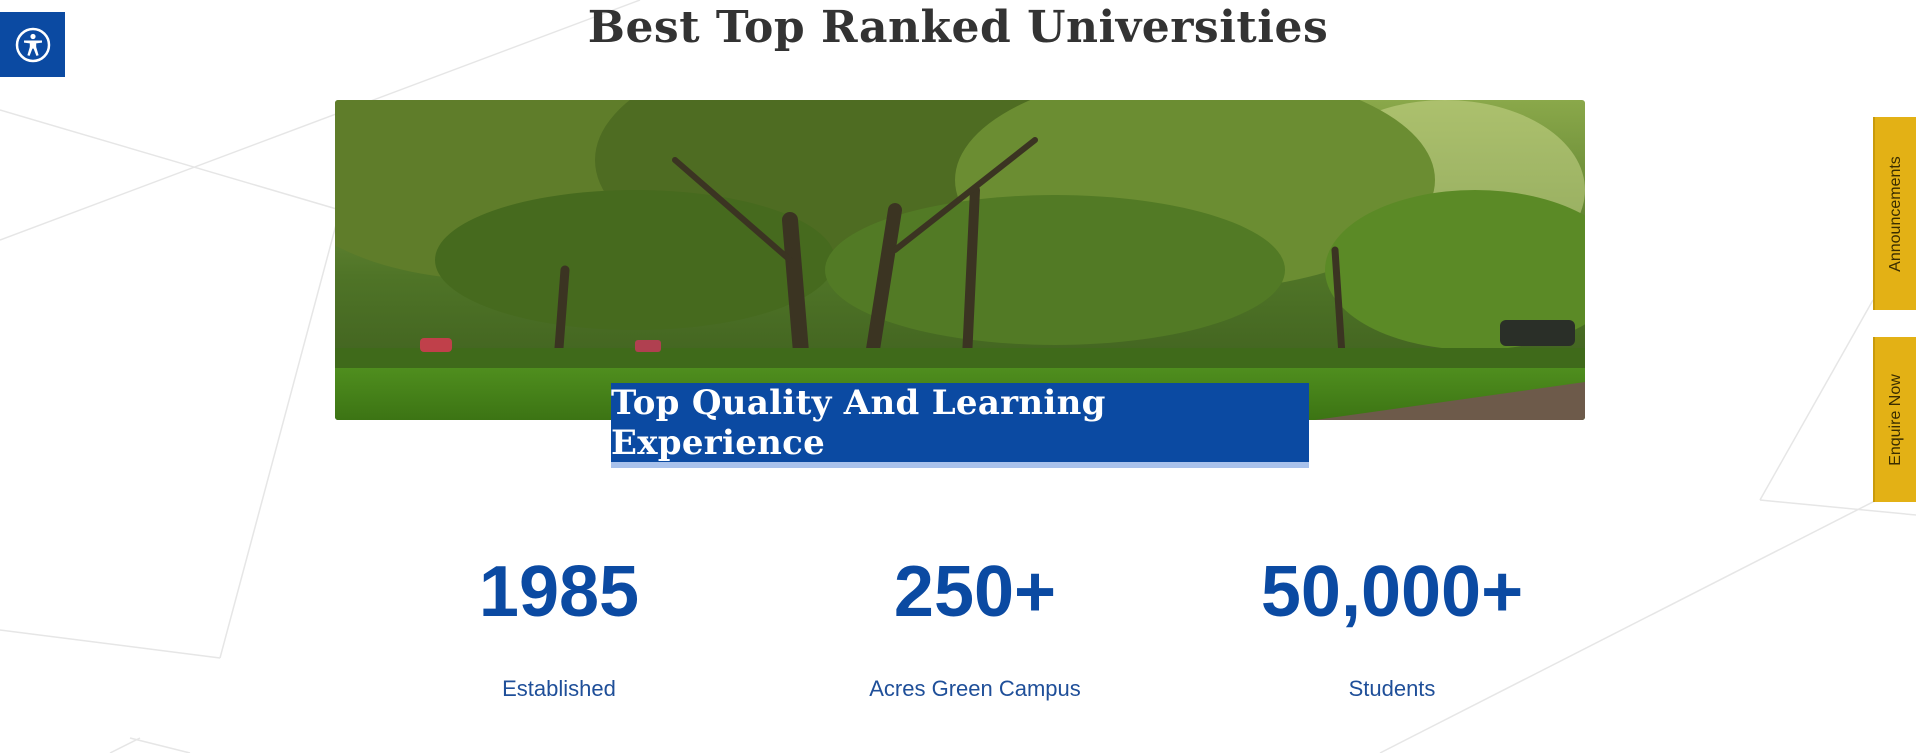 This screenshot has width=1916, height=753. Describe the element at coordinates (559, 592) in the screenshot. I see `stat-value: 1985` at that location.